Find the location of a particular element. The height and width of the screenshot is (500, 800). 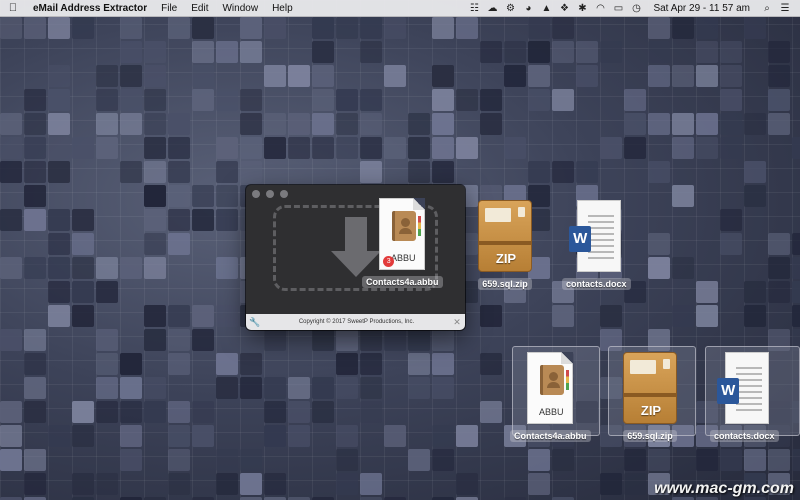

wrench-icon: 🔧 is located at coordinates (255, 322).